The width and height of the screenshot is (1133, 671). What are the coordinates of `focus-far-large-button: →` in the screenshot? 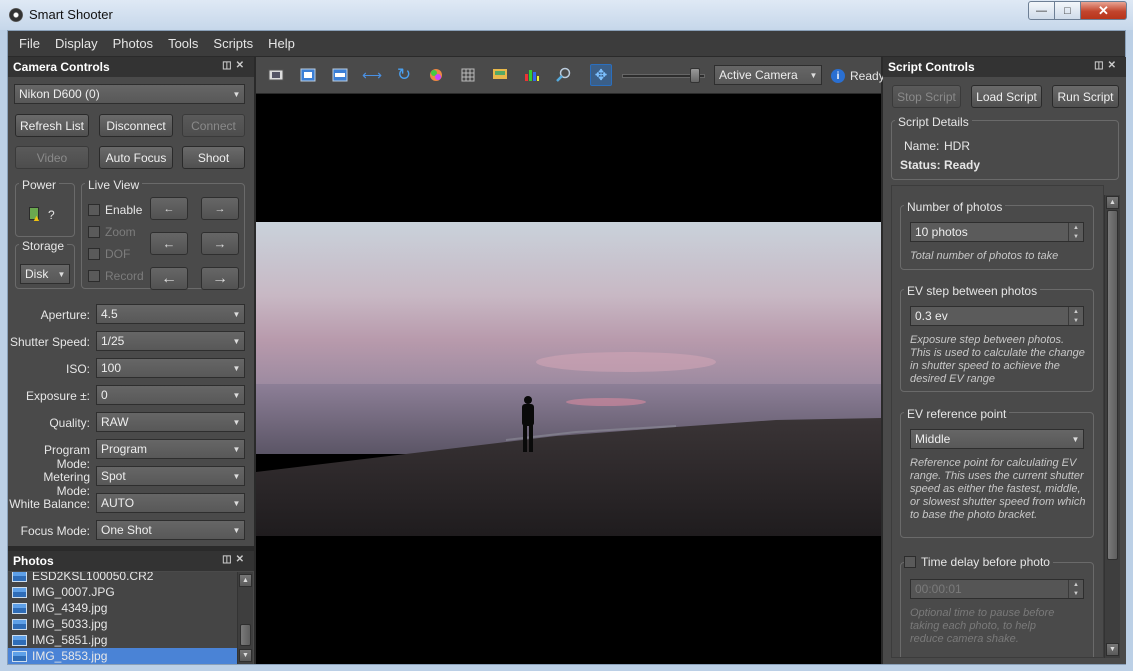 It's located at (220, 278).